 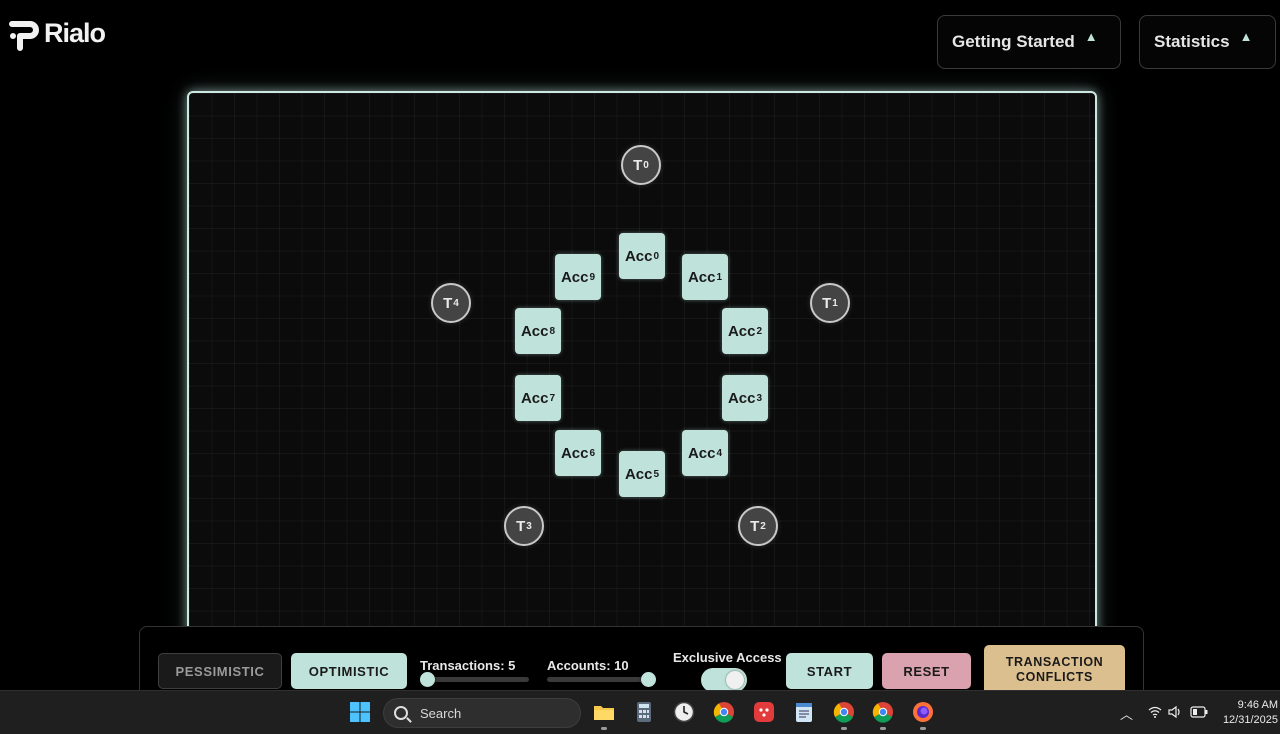 I want to click on file-explorer-icon, so click(x=604, y=712).